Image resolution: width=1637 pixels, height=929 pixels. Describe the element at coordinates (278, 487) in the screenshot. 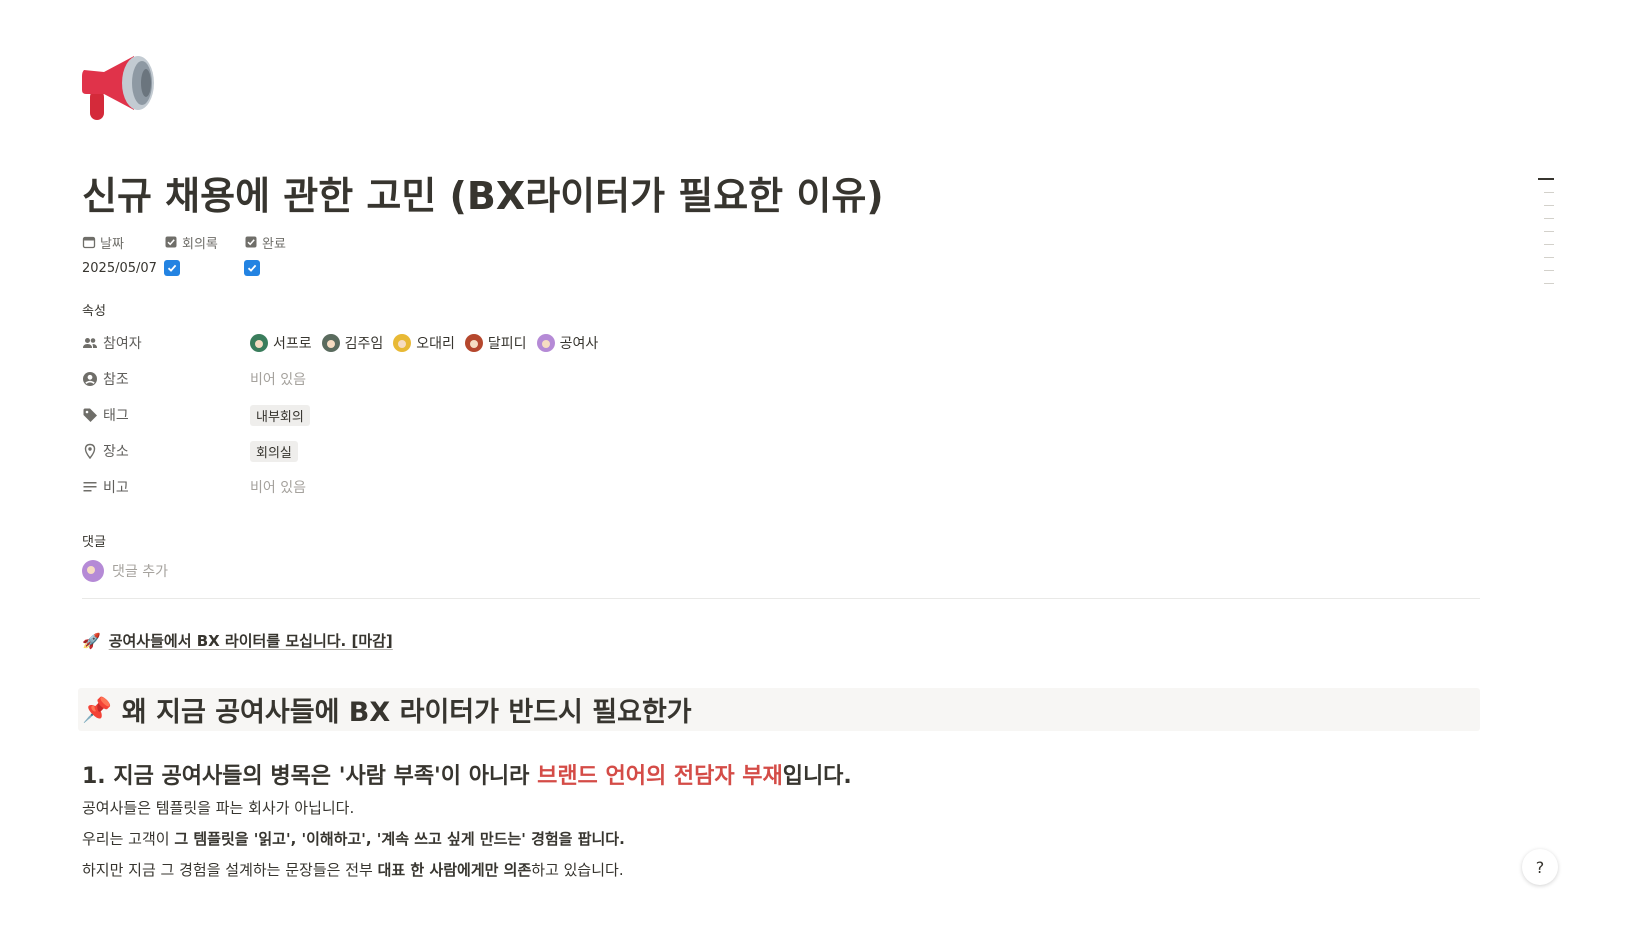

I see `note-value: 비어 있음` at that location.